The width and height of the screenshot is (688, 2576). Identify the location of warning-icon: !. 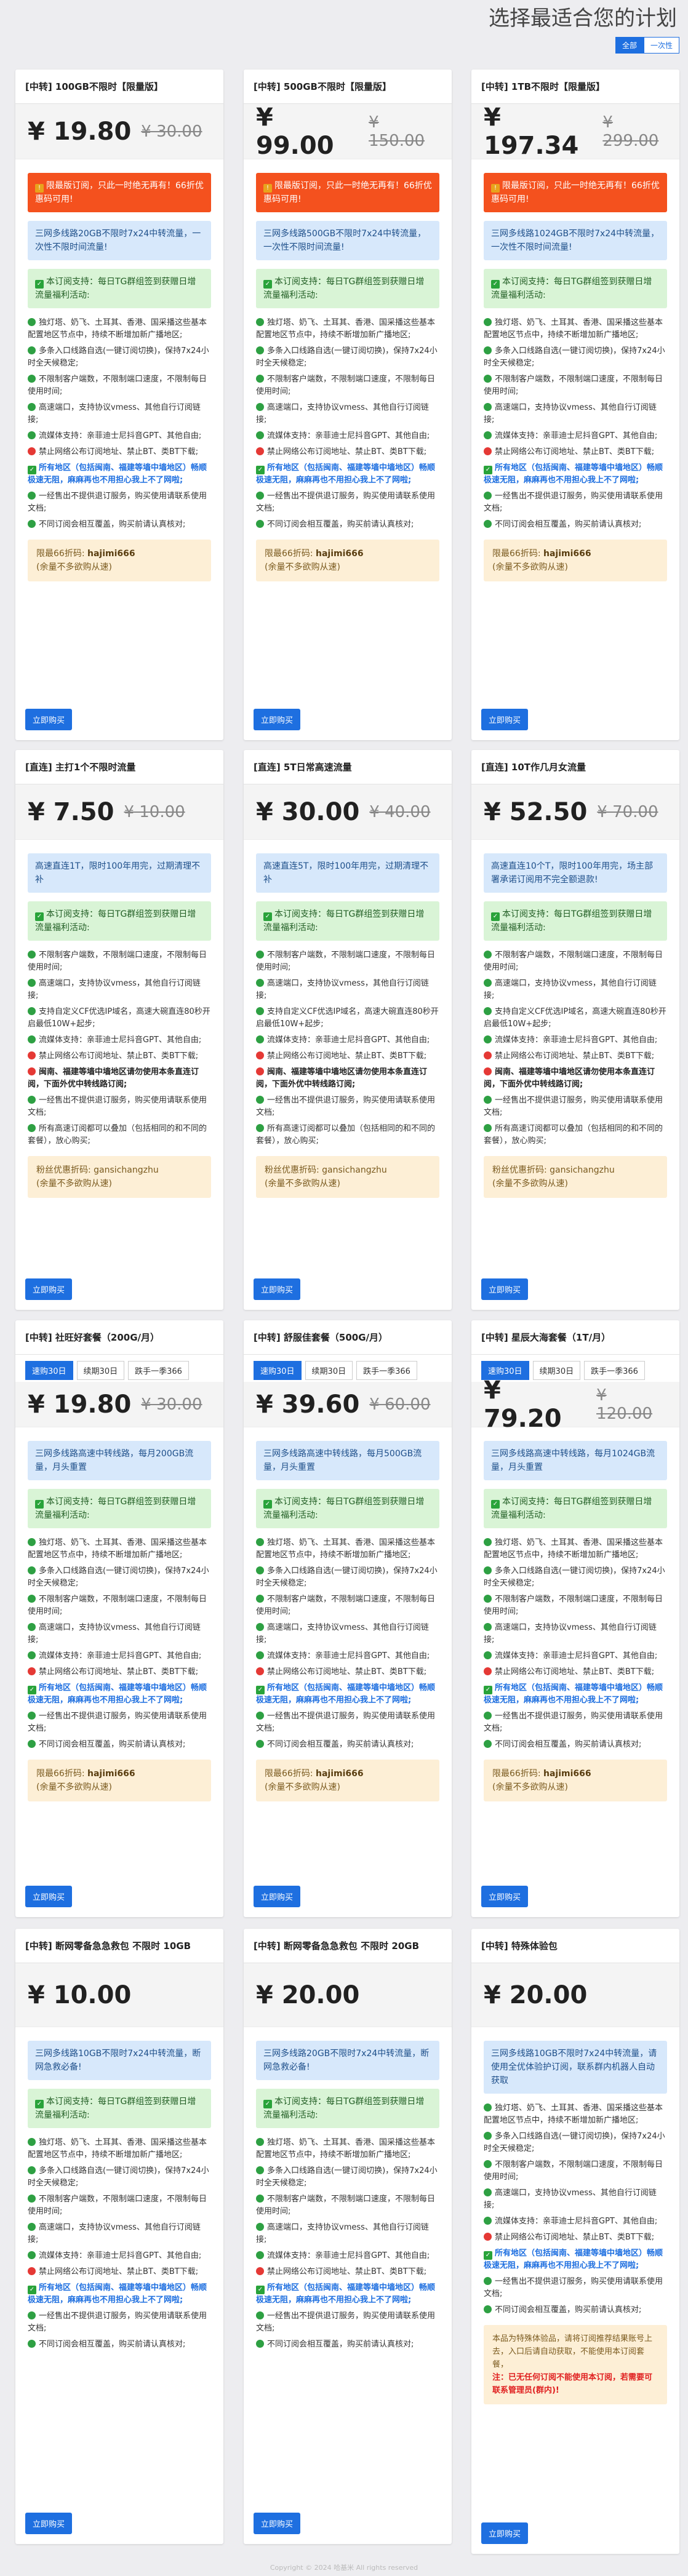
(39, 188).